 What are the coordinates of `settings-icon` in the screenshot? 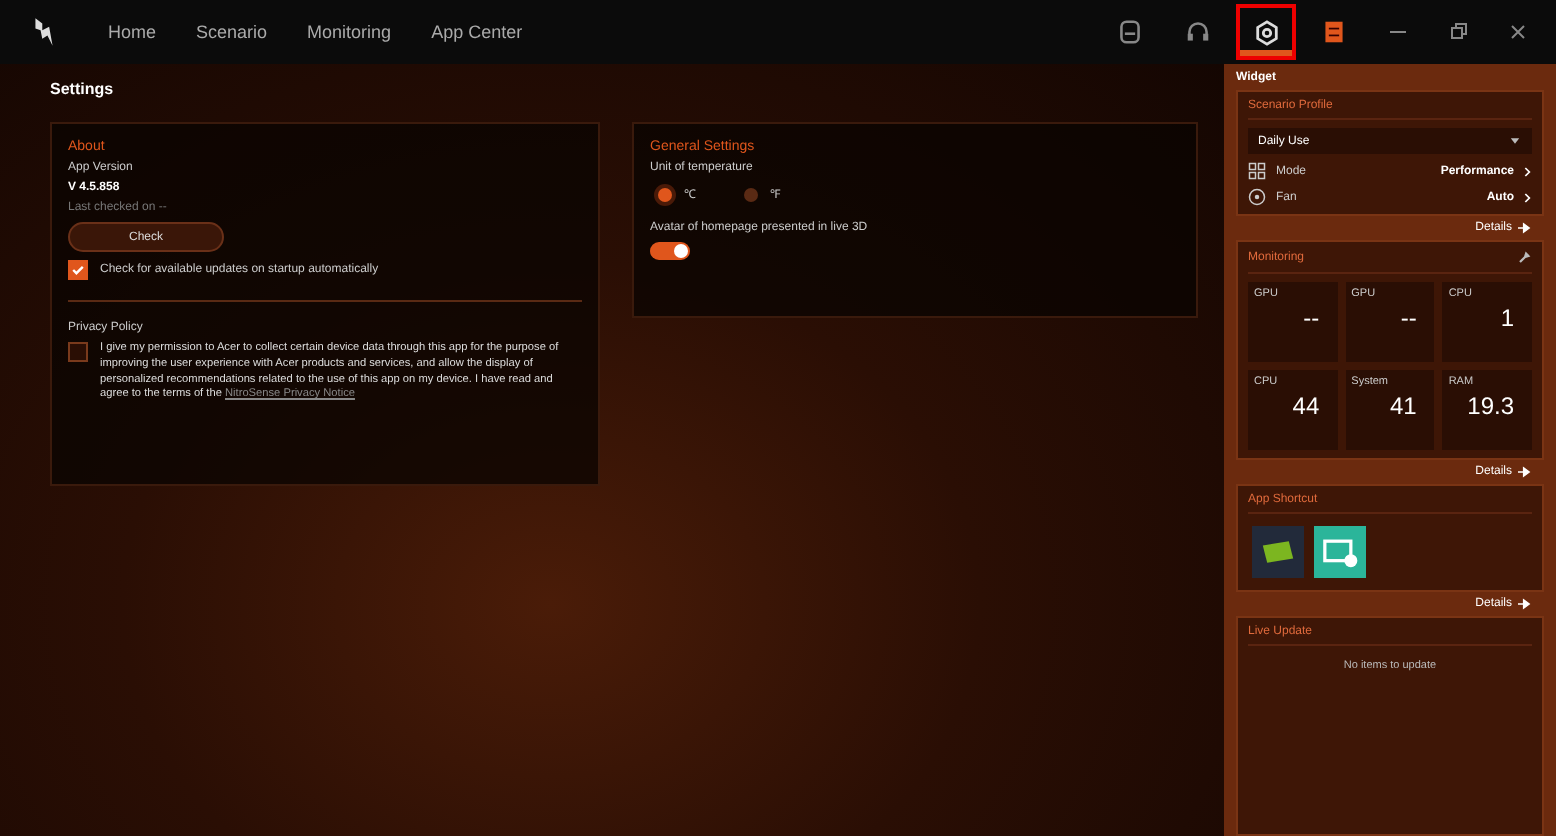 It's located at (1266, 32).